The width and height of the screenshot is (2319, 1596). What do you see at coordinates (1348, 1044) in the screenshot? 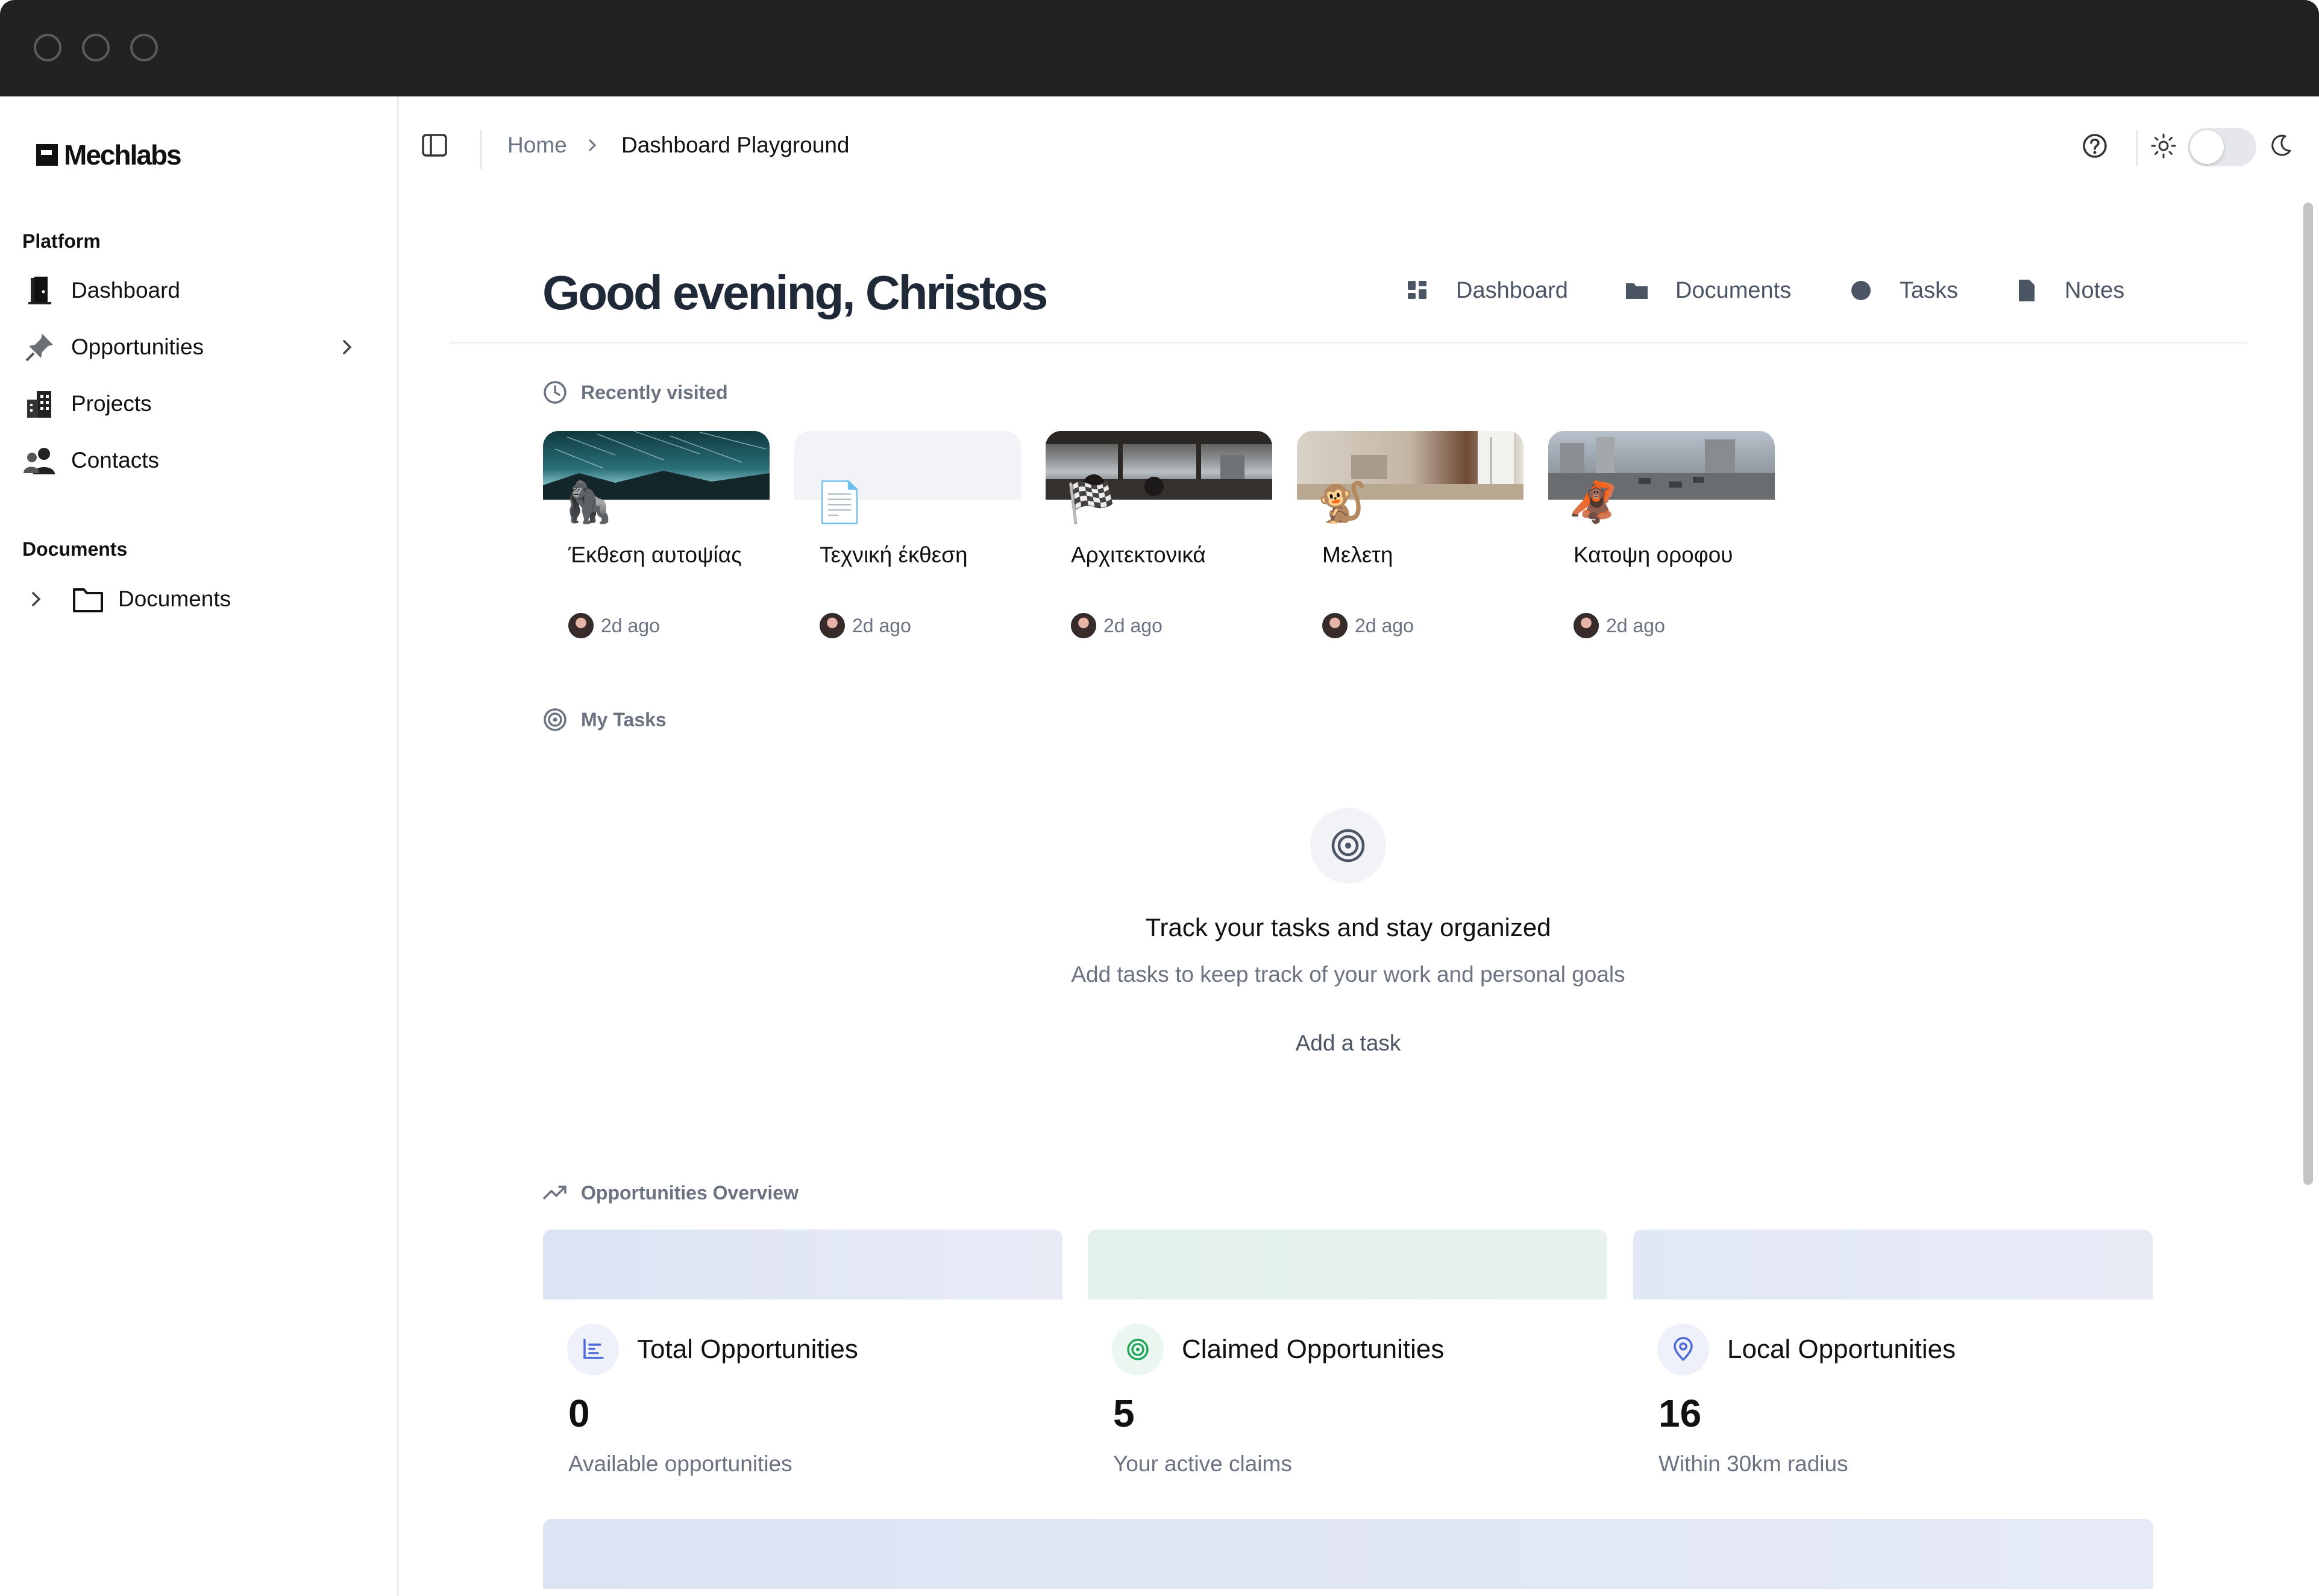
I see `add-task-button: Add a task` at bounding box center [1348, 1044].